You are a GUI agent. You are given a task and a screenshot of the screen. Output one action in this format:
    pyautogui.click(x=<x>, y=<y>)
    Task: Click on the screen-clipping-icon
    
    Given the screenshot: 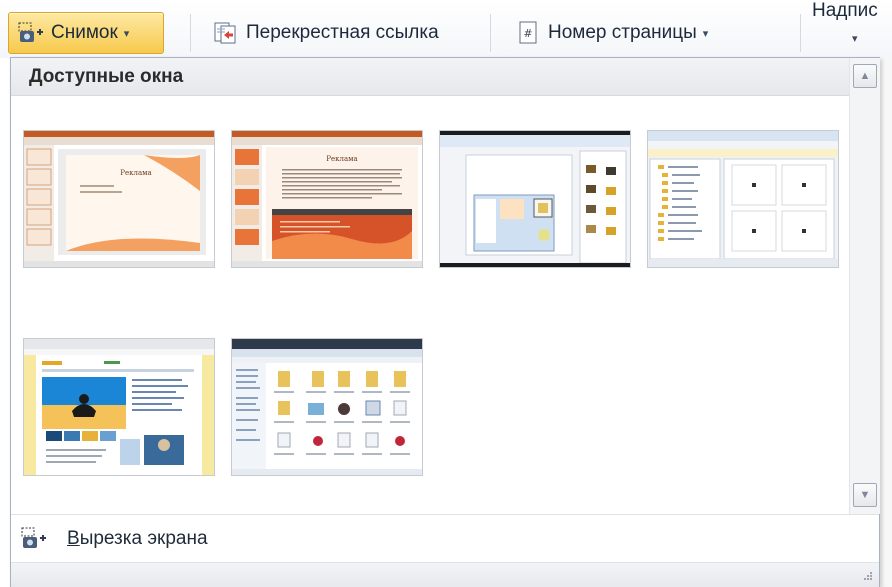 What is the action you would take?
    pyautogui.click(x=34, y=539)
    